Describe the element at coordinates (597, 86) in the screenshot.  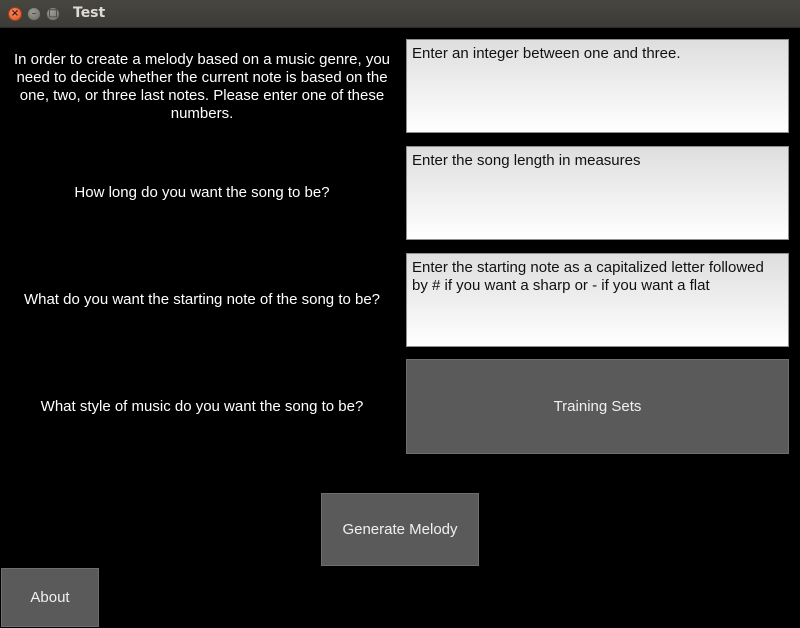
I see `order-input: Enter an integer between one and three.` at that location.